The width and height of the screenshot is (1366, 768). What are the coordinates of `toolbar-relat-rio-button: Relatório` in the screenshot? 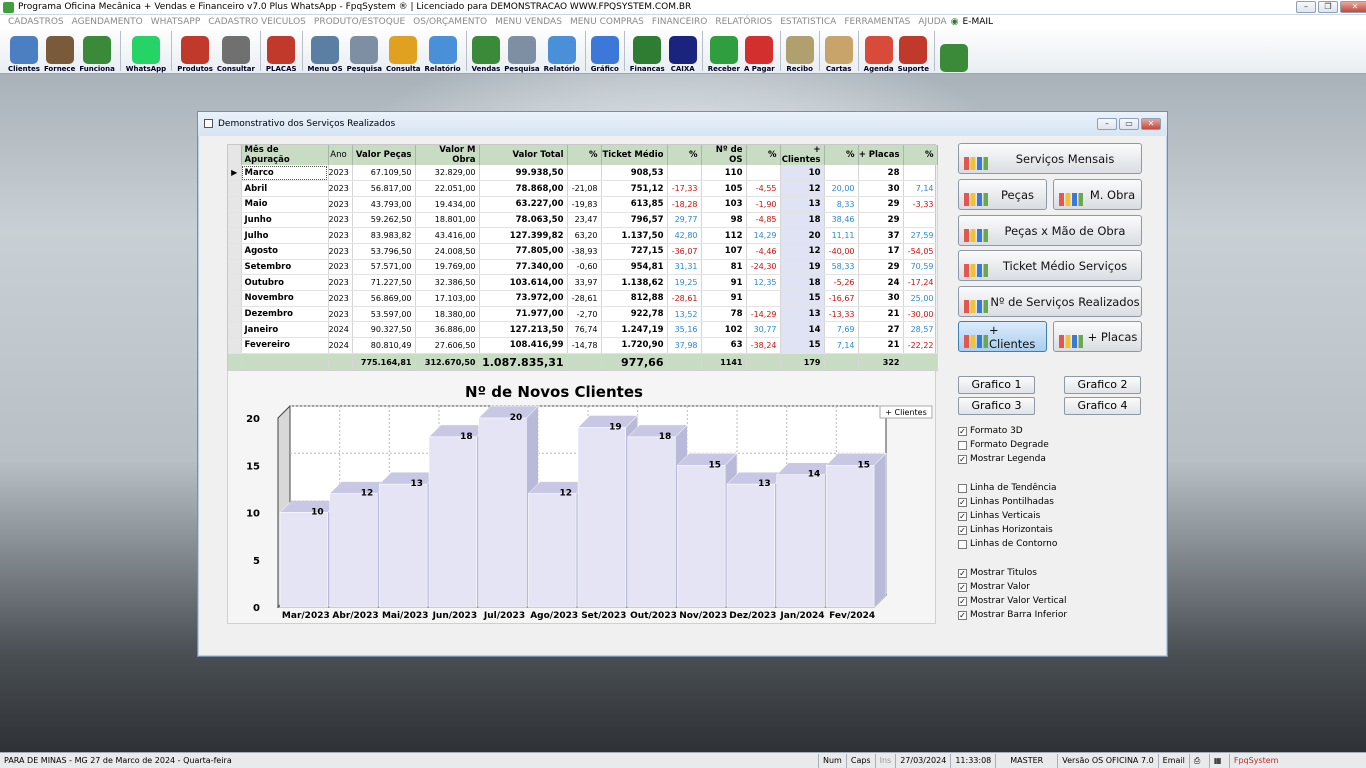 It's located at (443, 51).